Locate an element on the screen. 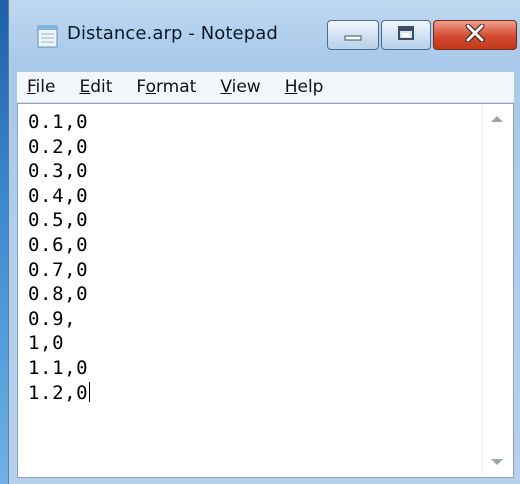 Image resolution: width=520 pixels, height=484 pixels. text-line: 0.7,0 is located at coordinates (58, 269).